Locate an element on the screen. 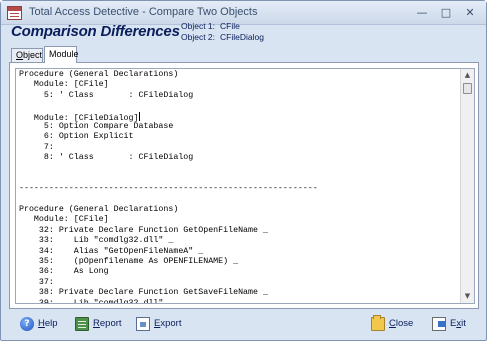 Image resolution: width=487 pixels, height=341 pixels. object1-value: CFile is located at coordinates (230, 26).